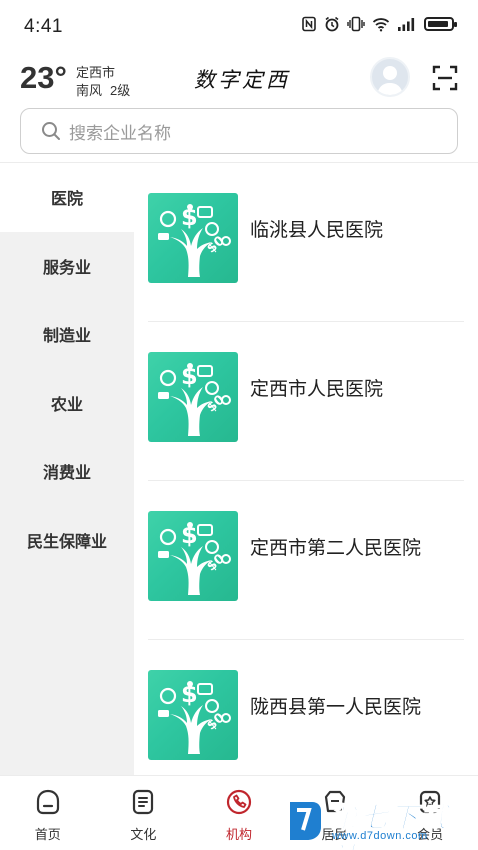 The image size is (478, 850). I want to click on wind-direction: 南风, so click(89, 90).